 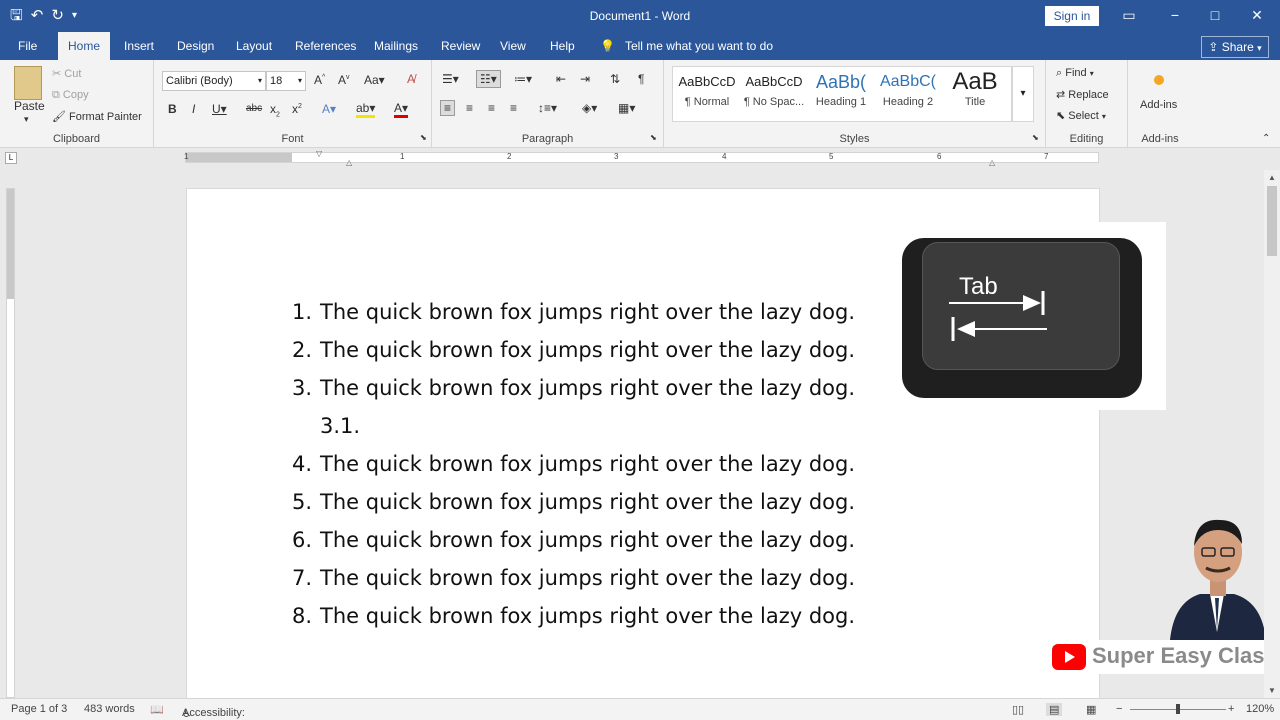 I want to click on collapse-ribbon-icon: ⌃, so click(x=1266, y=138).